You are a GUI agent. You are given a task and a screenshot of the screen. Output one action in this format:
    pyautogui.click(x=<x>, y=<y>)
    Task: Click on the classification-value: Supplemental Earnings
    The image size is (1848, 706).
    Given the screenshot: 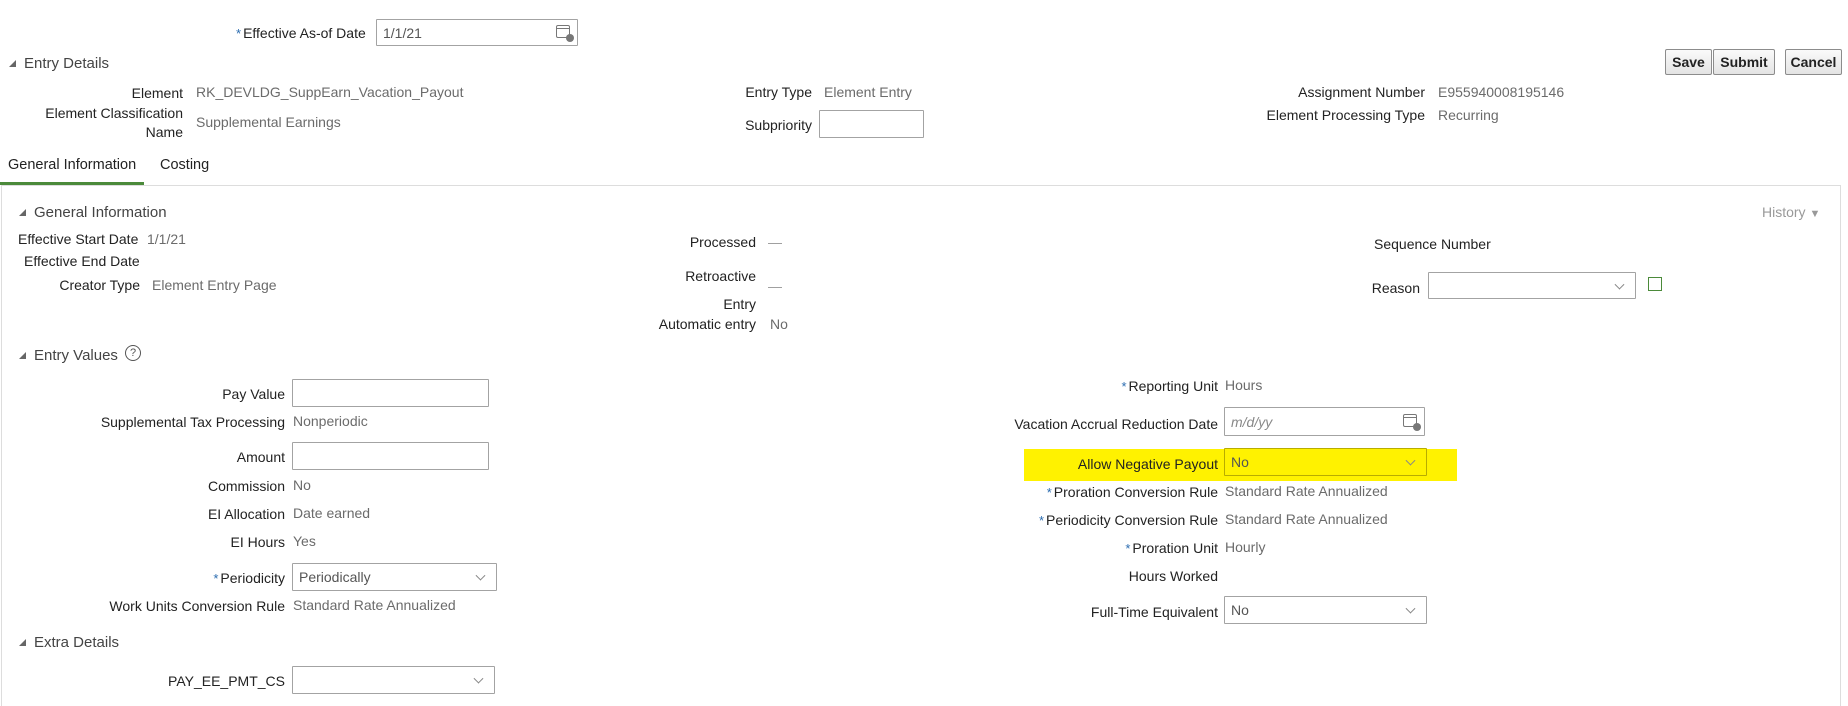 What is the action you would take?
    pyautogui.click(x=268, y=122)
    